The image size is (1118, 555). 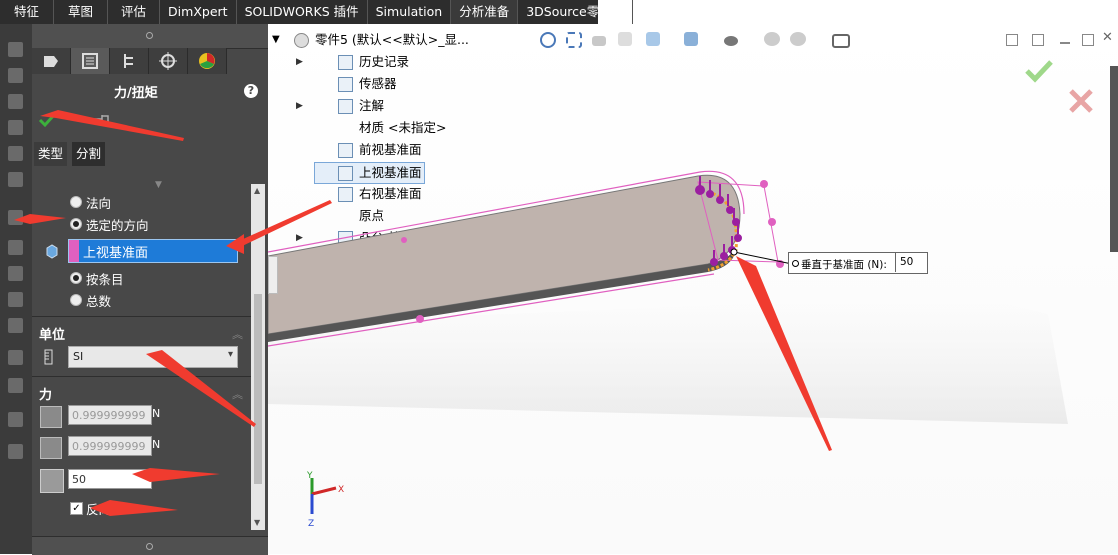 I want to click on triad-x: X, so click(x=341, y=490).